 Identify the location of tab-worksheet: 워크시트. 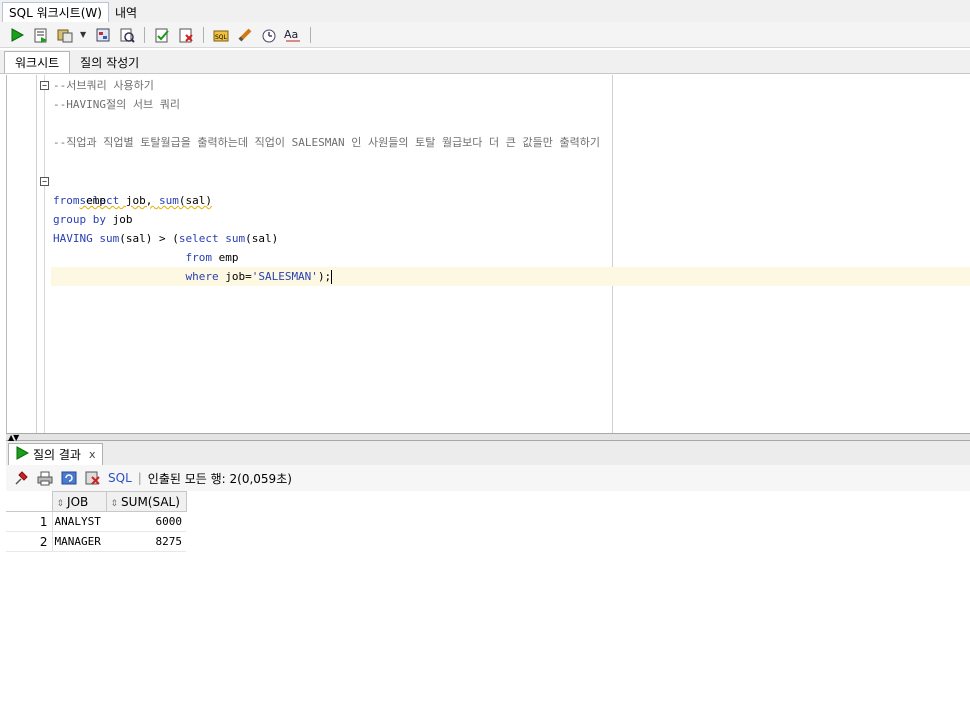
(37, 62).